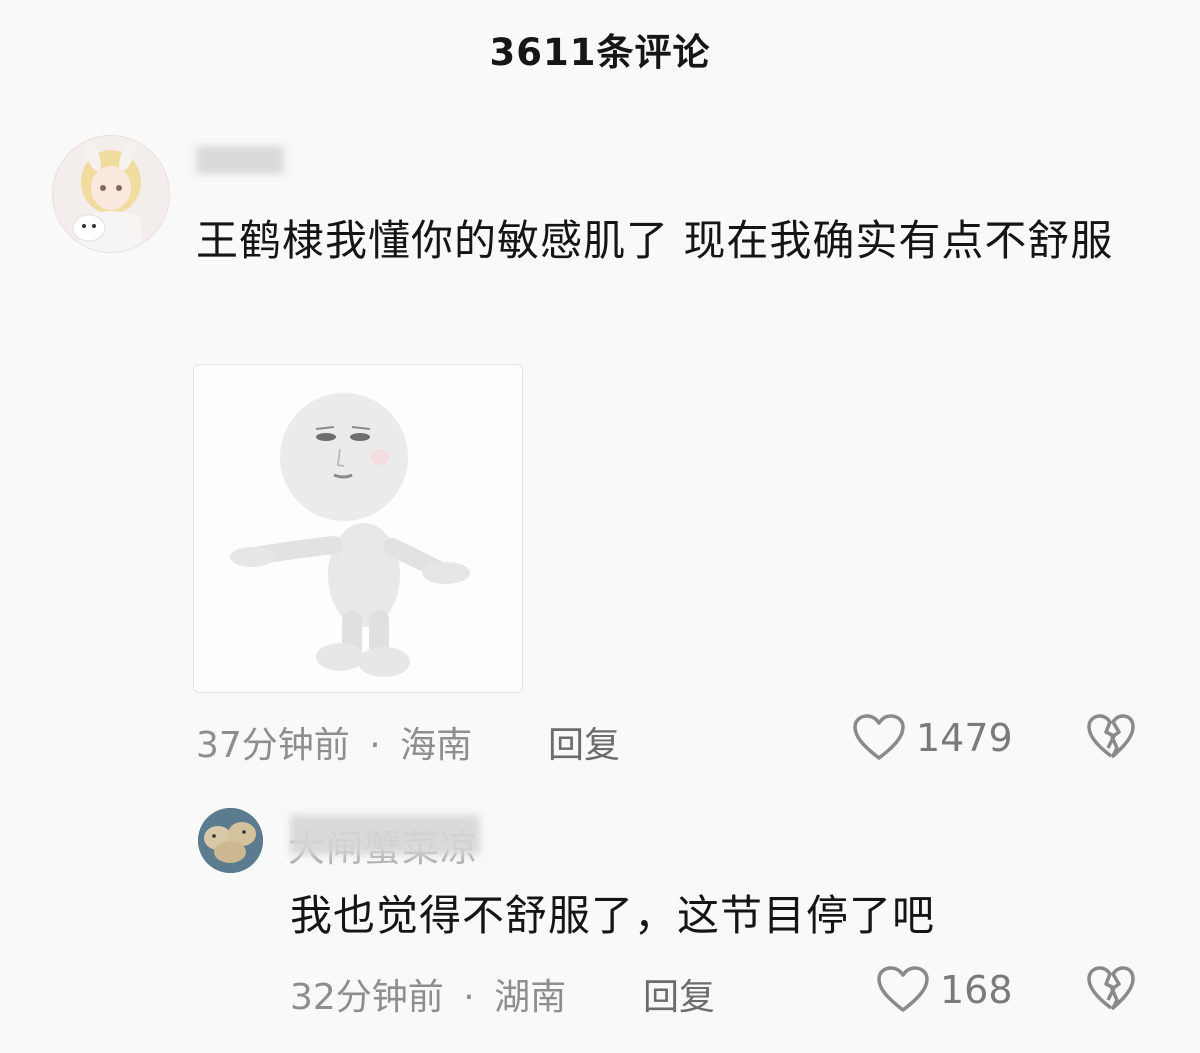  Describe the element at coordinates (240, 160) in the screenshot. I see `username-blurred` at that location.